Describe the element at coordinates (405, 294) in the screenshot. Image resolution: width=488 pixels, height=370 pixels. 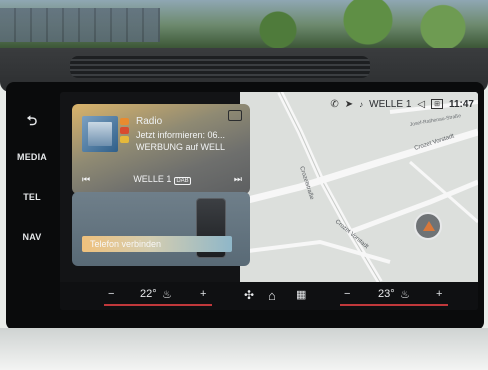
I see `seat-heat-right-icon: ♨` at that location.